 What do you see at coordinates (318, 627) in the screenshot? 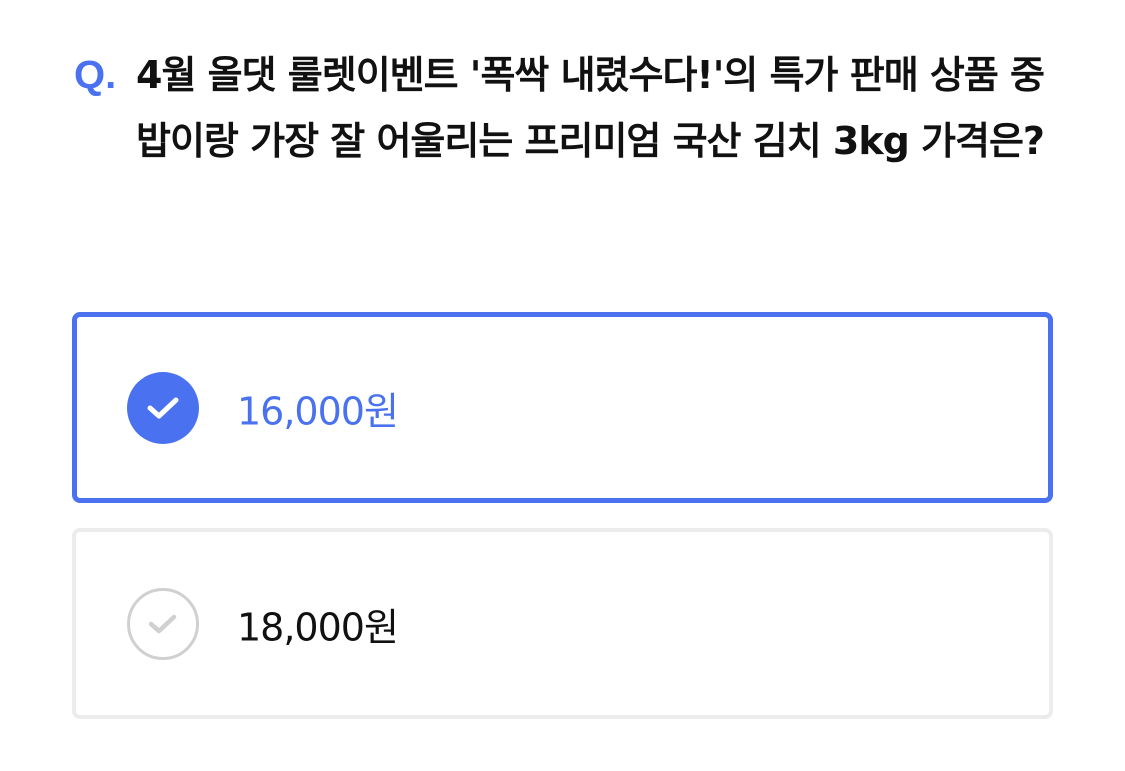
I see `answer-option-label: 18,000원` at bounding box center [318, 627].